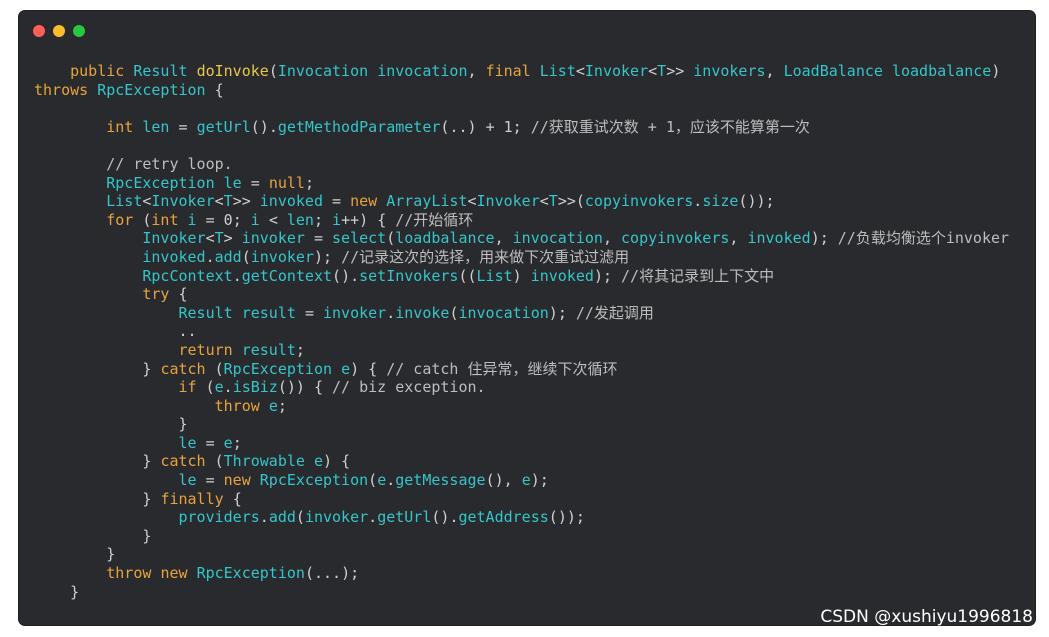 Image resolution: width=1049 pixels, height=637 pixels. What do you see at coordinates (440, 480) in the screenshot?
I see `code-identifier: getMessage` at bounding box center [440, 480].